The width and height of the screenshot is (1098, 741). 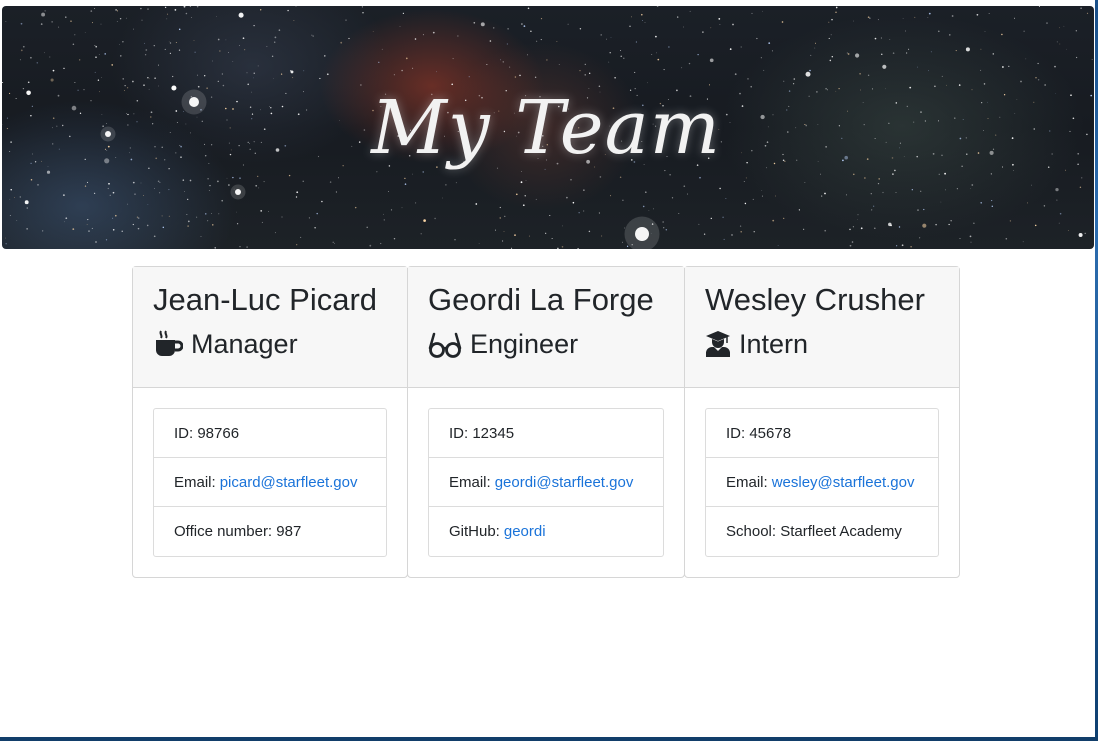 I want to click on office-number-item: Office number: 987, so click(x=238, y=531).